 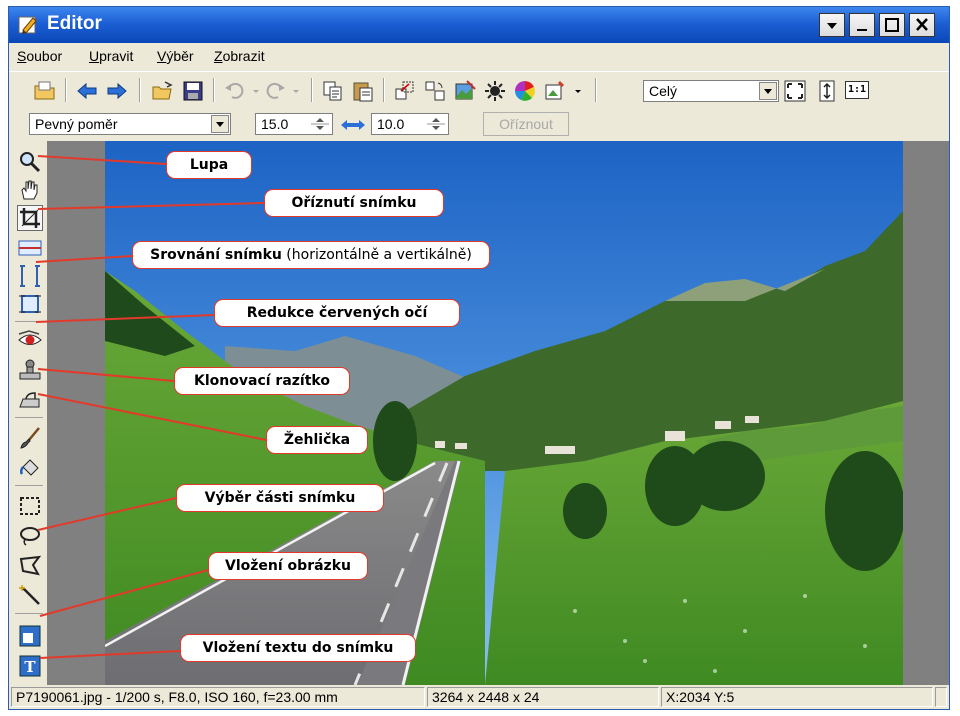 I want to click on view-select-value: Celý, so click(x=663, y=91).